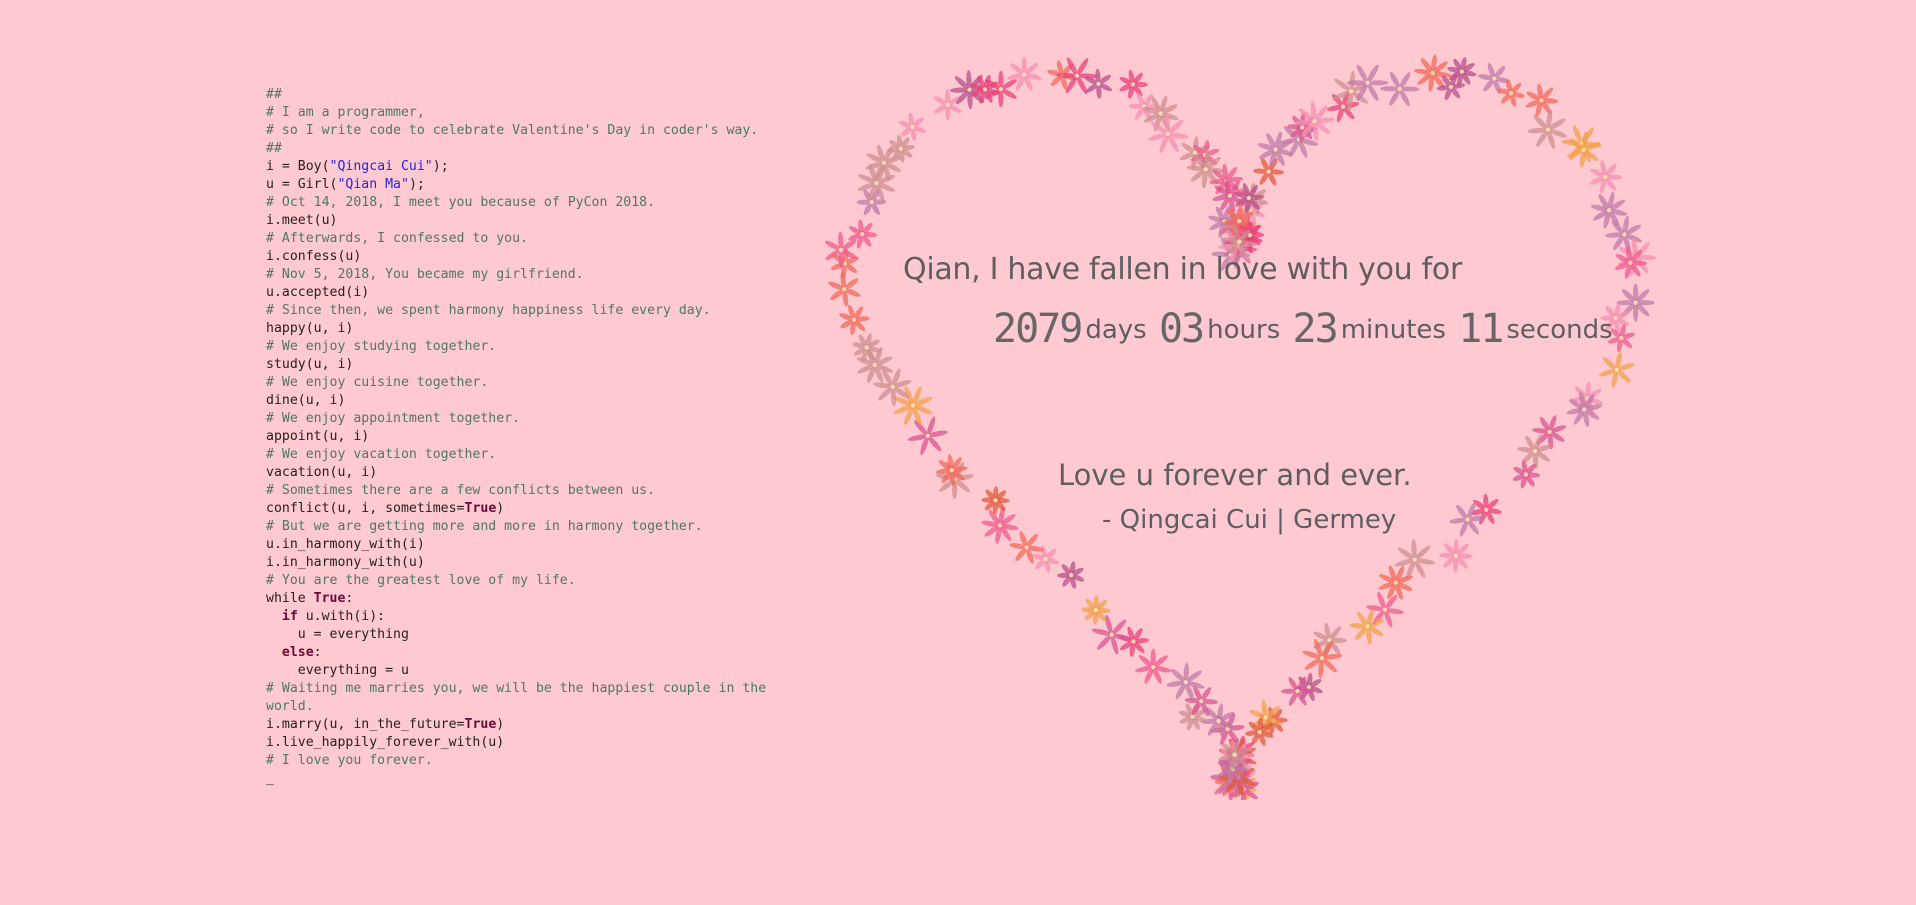 This screenshot has width=1916, height=905. What do you see at coordinates (536, 599) in the screenshot?
I see `code-line: while True:` at bounding box center [536, 599].